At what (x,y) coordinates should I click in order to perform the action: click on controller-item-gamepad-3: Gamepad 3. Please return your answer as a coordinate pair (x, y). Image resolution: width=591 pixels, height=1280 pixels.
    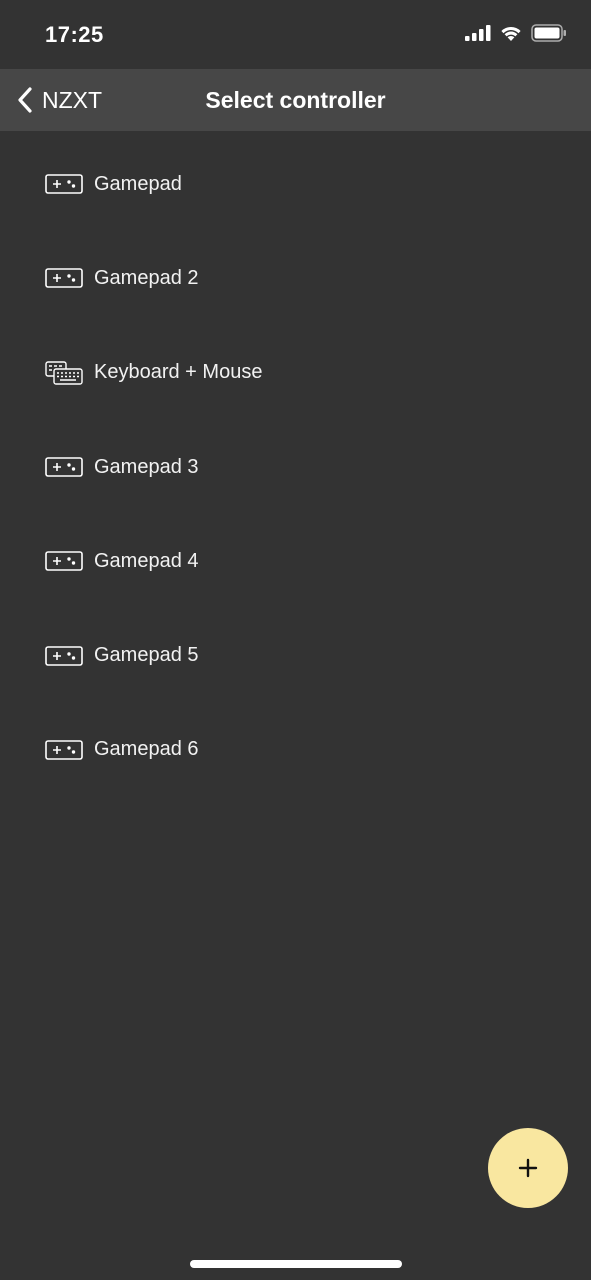
    Looking at the image, I should click on (295, 467).